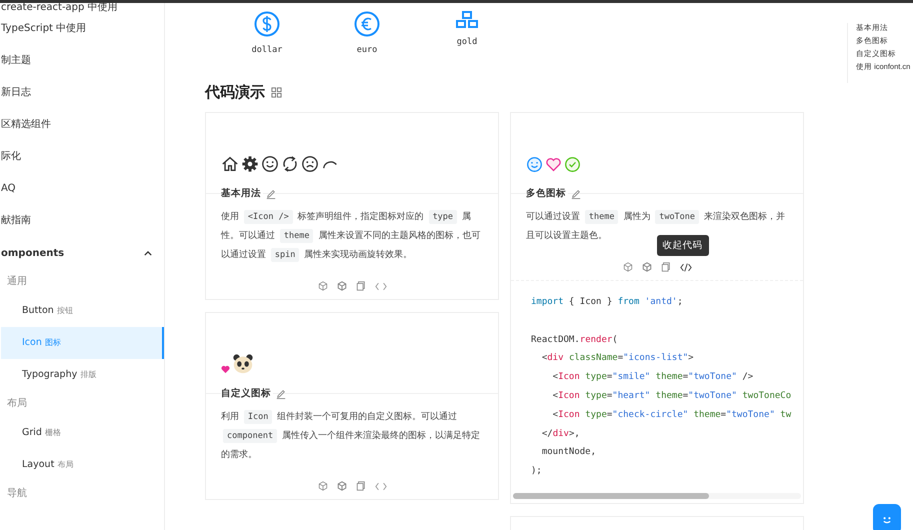 This screenshot has width=913, height=530. I want to click on home-icon, so click(230, 164).